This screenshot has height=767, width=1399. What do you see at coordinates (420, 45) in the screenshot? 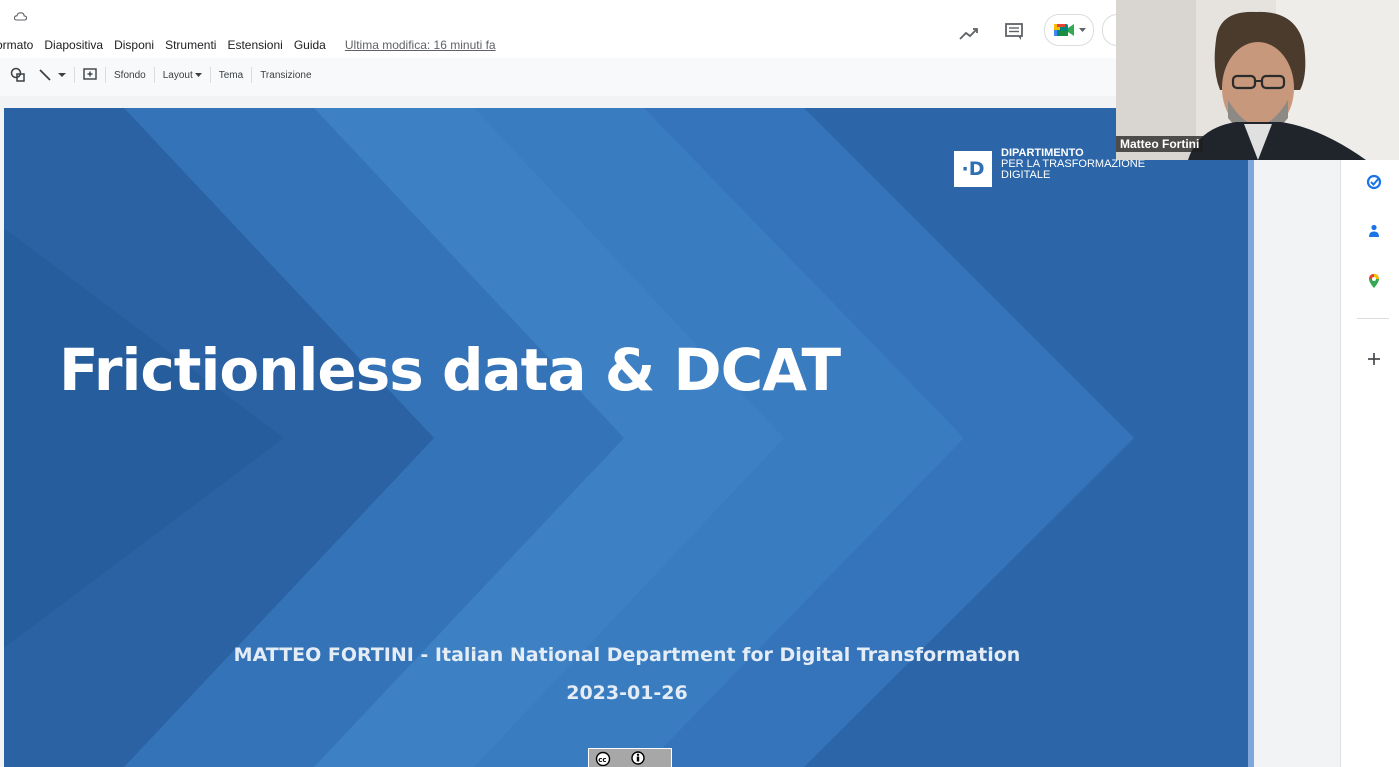
I see `last-edit-link: Ultima modifica: 16 minuti fa` at bounding box center [420, 45].